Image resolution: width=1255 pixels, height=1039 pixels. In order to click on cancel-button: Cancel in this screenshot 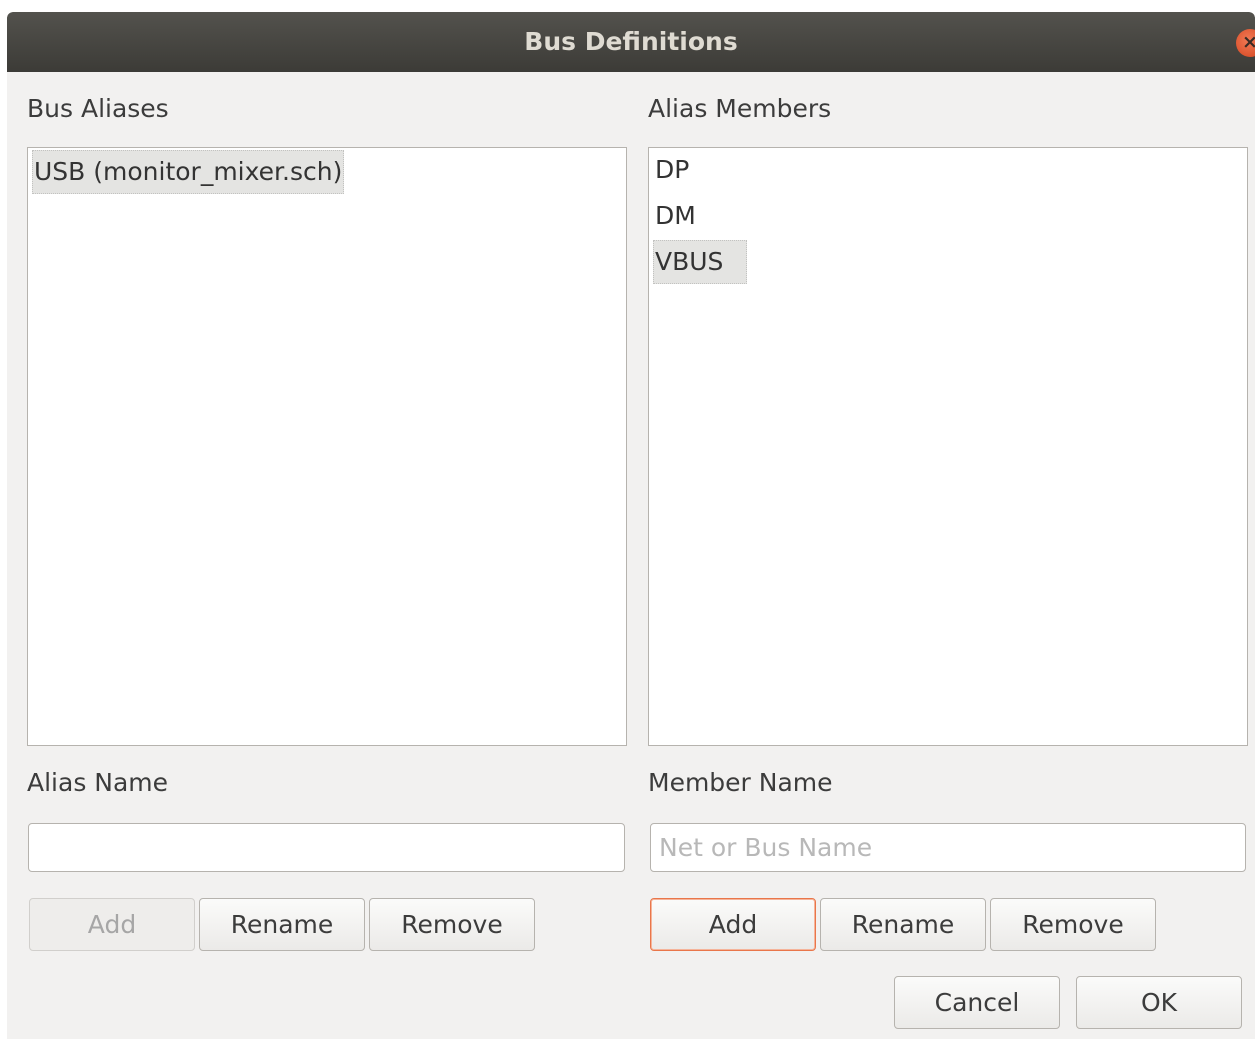, I will do `click(977, 1002)`.